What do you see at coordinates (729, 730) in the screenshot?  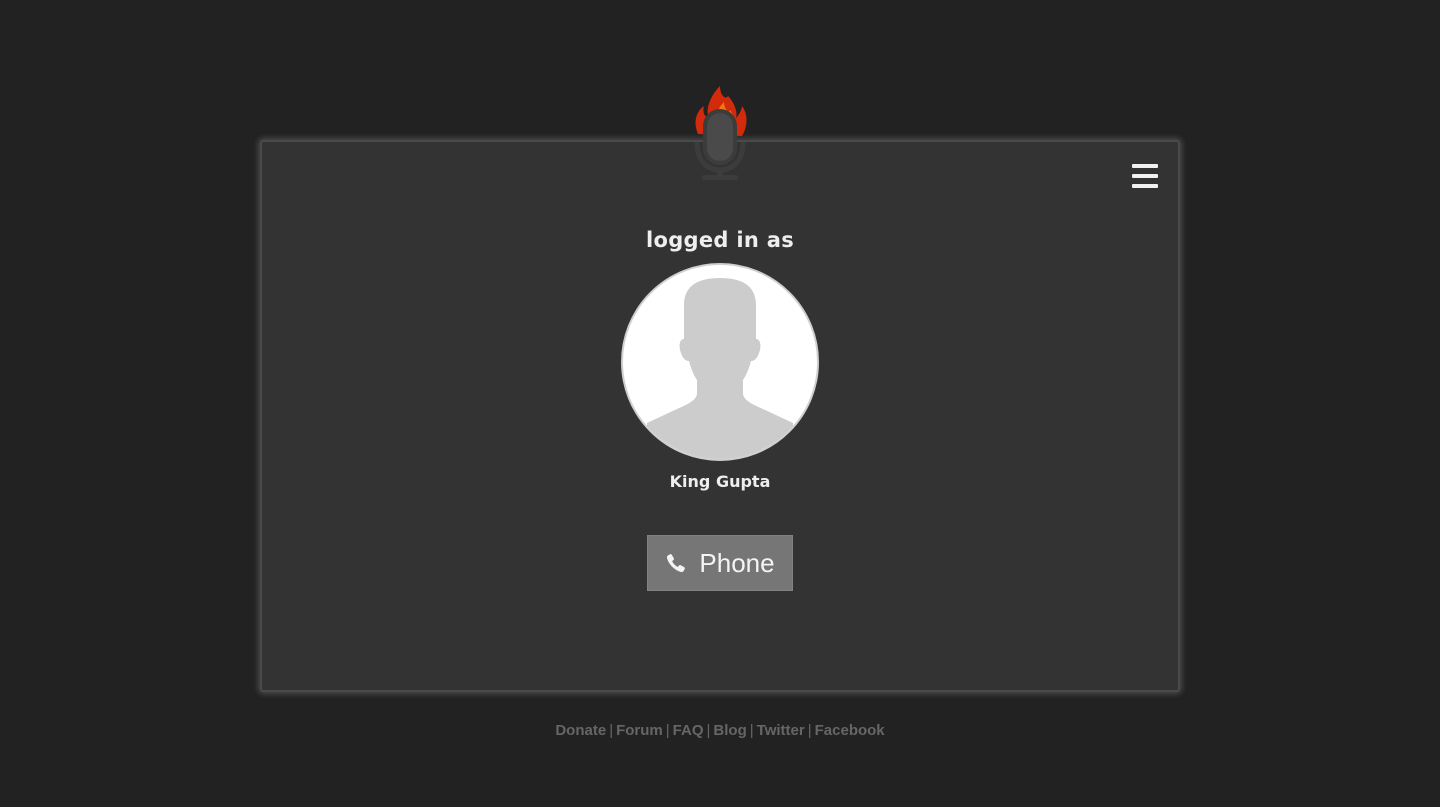 I see `footer-link-blog: Blog` at bounding box center [729, 730].